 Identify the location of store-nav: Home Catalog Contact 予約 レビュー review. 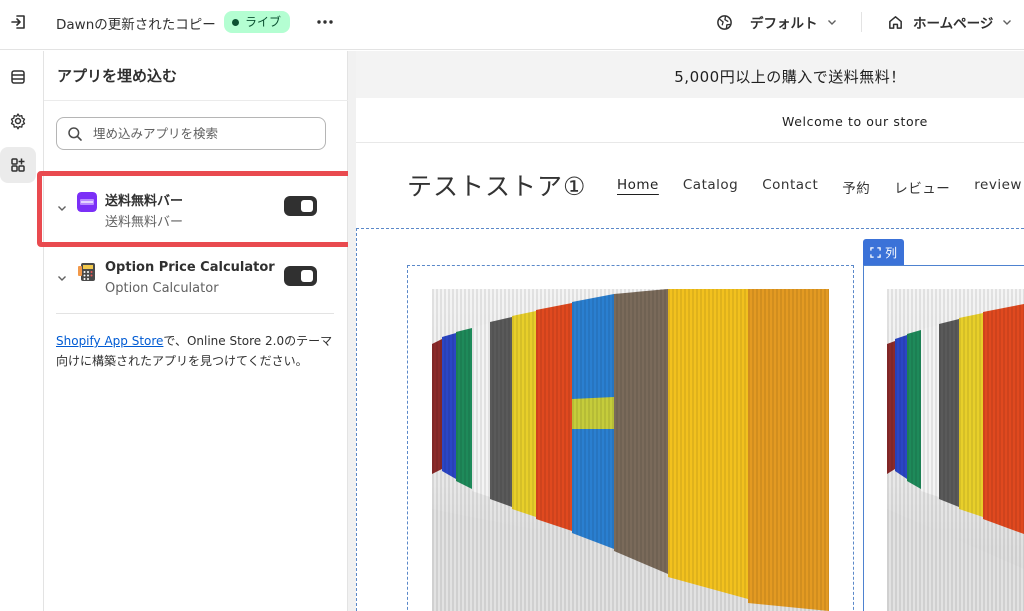
(820, 187).